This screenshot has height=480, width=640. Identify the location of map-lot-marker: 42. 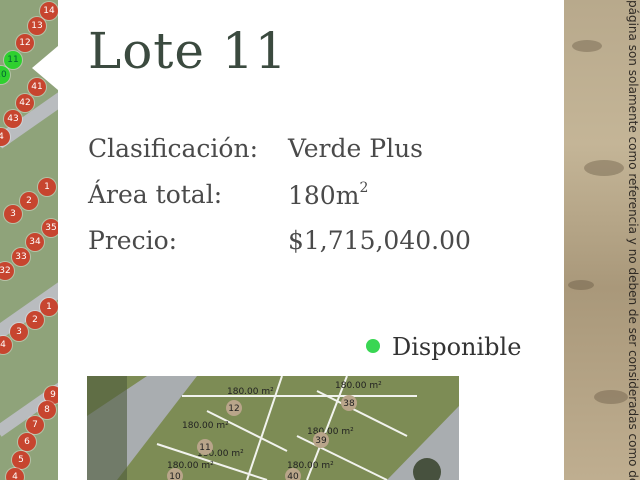
(25, 103).